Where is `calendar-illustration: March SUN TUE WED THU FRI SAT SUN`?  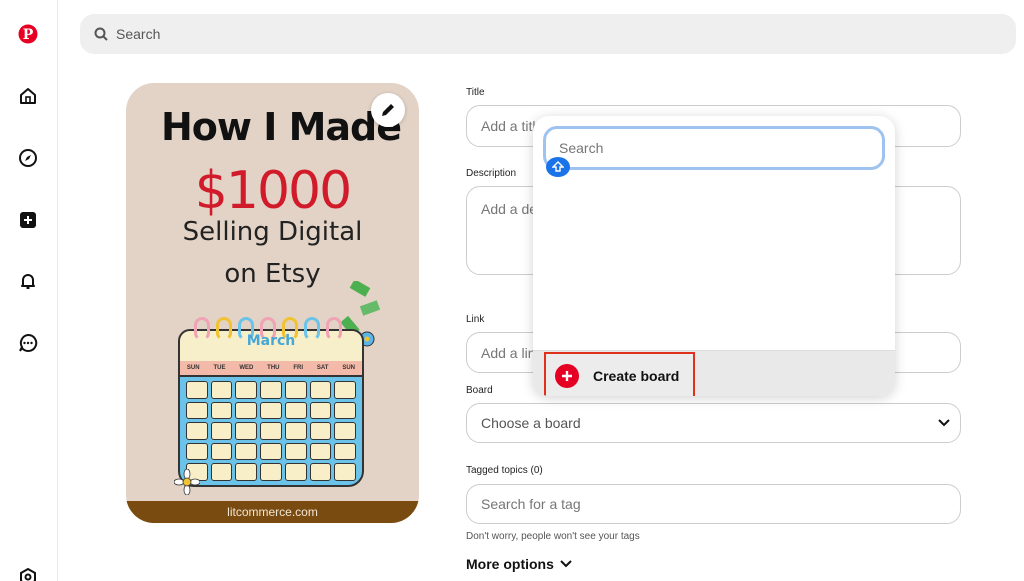 calendar-illustration: March SUN TUE WED THU FRI SAT SUN is located at coordinates (271, 404).